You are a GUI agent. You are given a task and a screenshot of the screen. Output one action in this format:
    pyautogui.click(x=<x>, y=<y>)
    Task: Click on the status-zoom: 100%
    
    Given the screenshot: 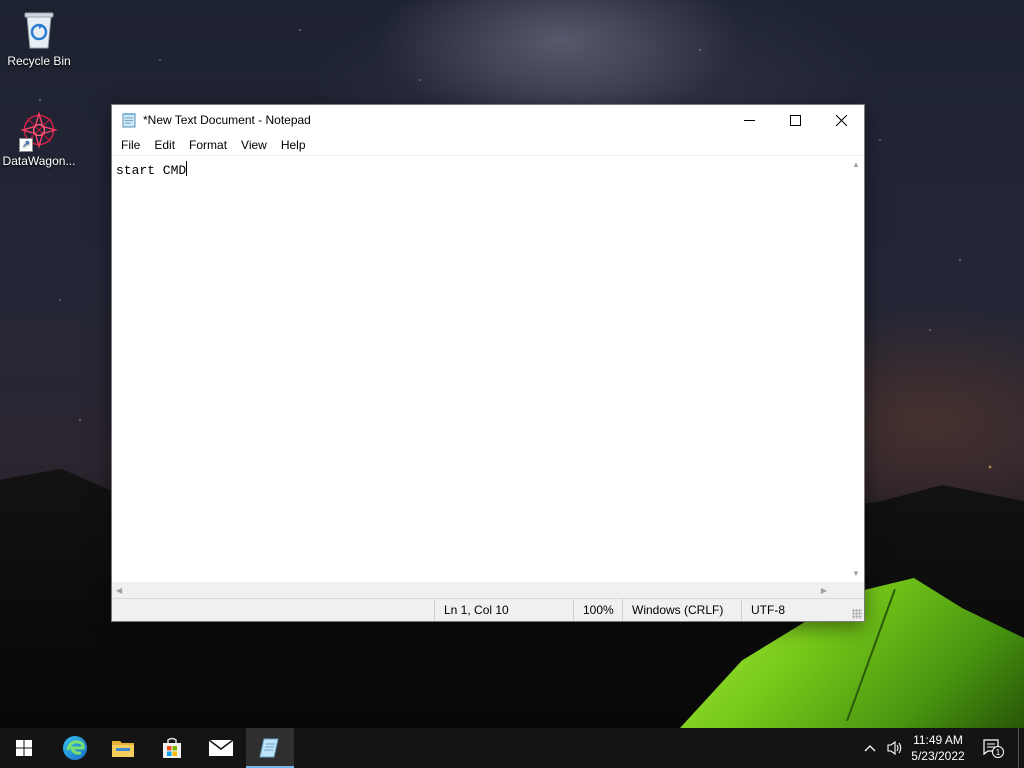 What is the action you would take?
    pyautogui.click(x=599, y=610)
    